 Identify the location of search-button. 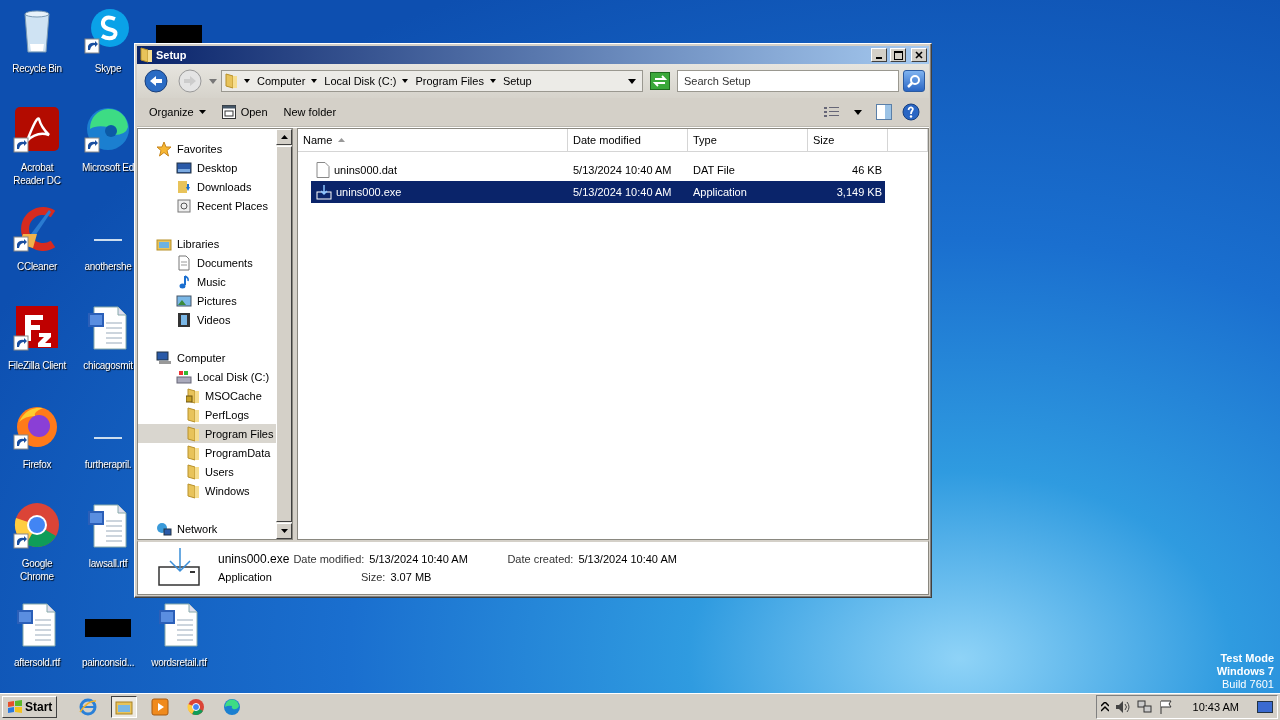
(914, 81).